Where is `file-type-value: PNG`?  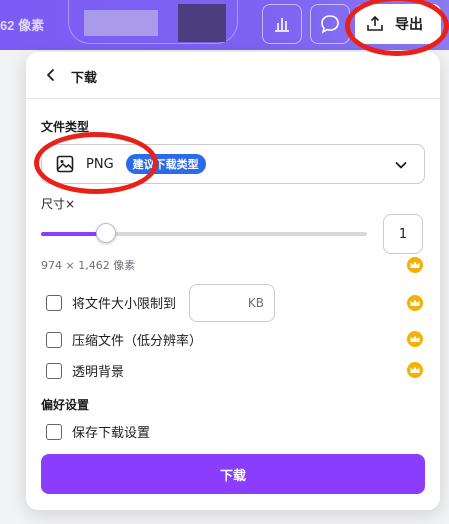
file-type-value: PNG is located at coordinates (100, 164).